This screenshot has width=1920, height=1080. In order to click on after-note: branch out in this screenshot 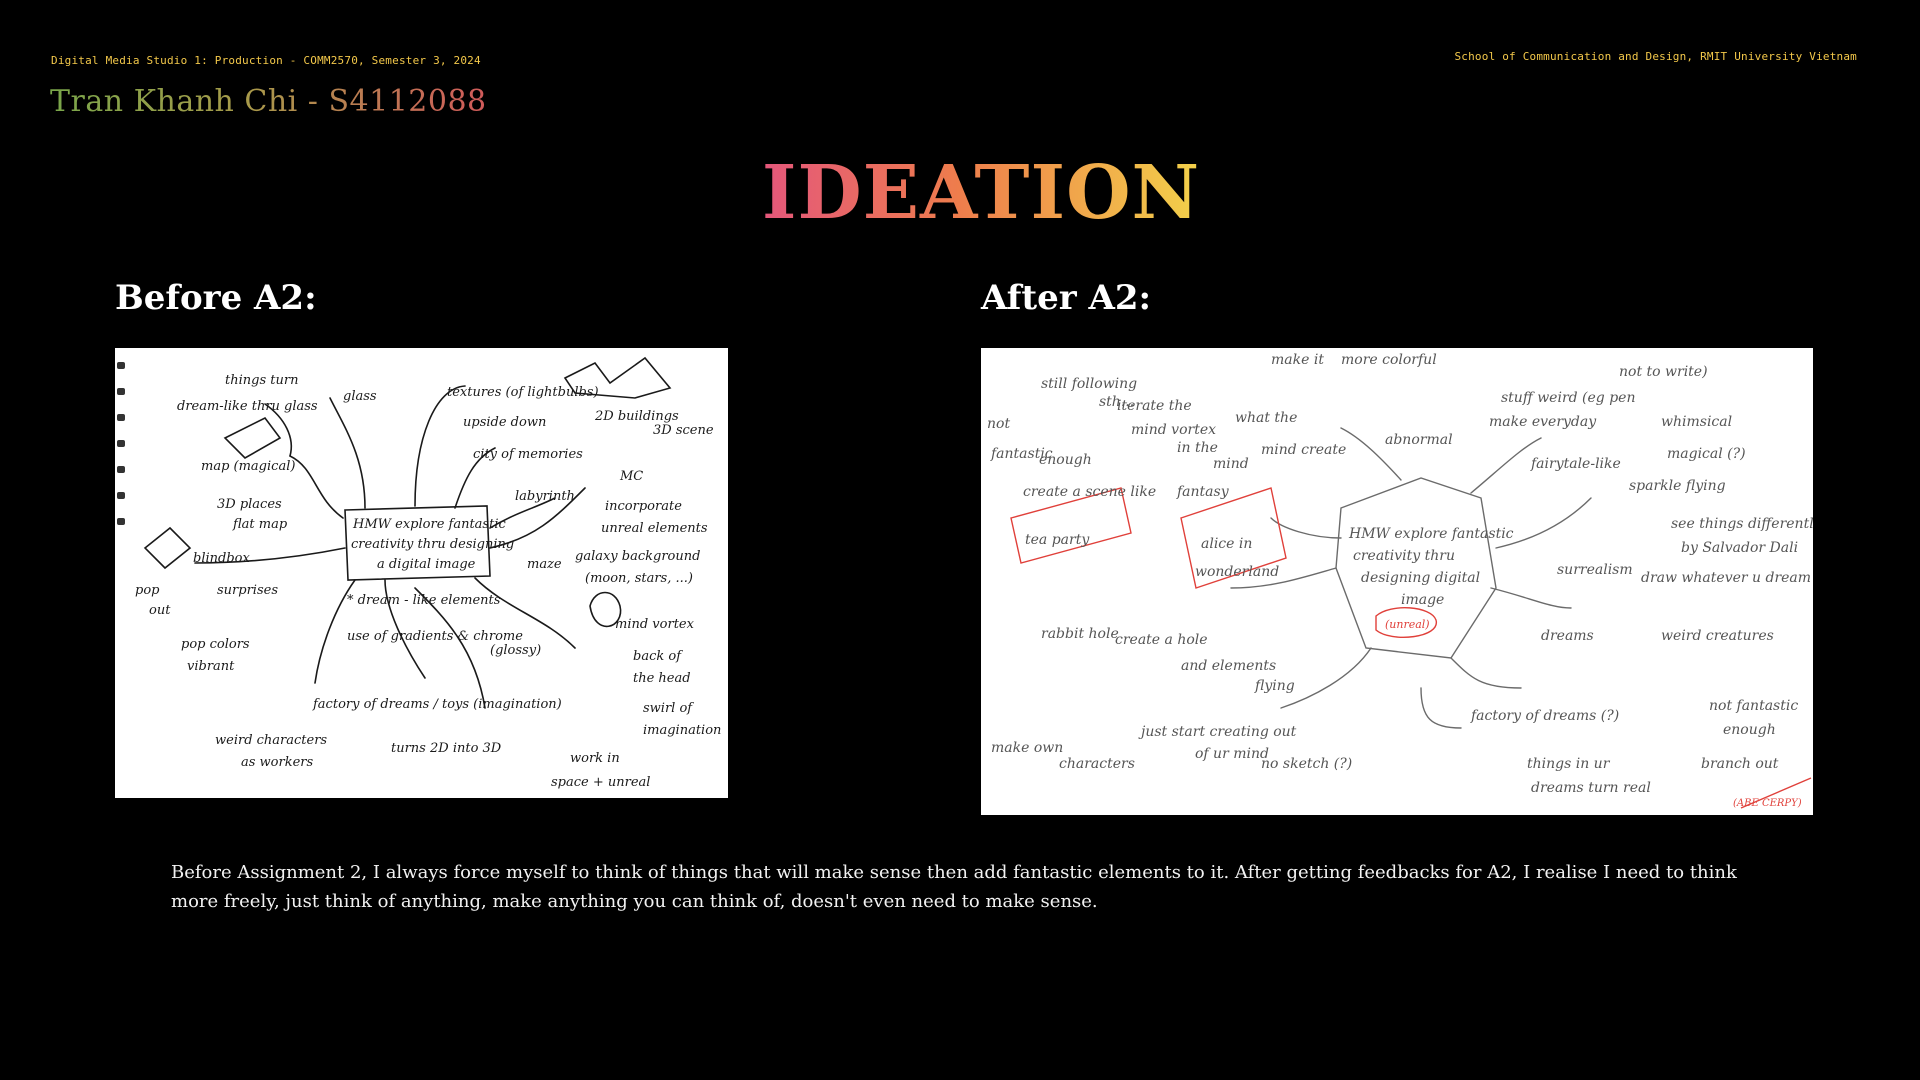, I will do `click(1740, 764)`.